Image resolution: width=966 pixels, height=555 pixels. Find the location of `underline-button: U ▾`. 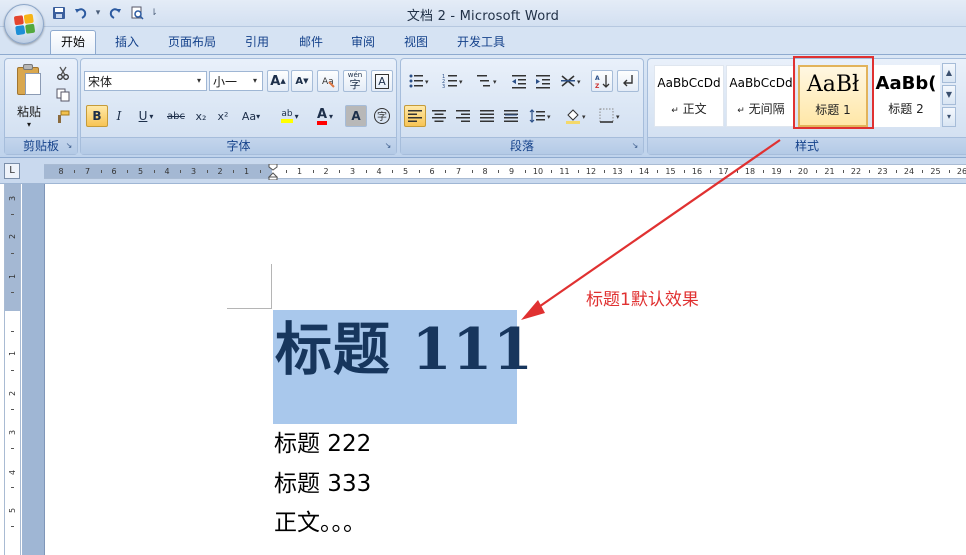

underline-button: U ▾ is located at coordinates (146, 116).